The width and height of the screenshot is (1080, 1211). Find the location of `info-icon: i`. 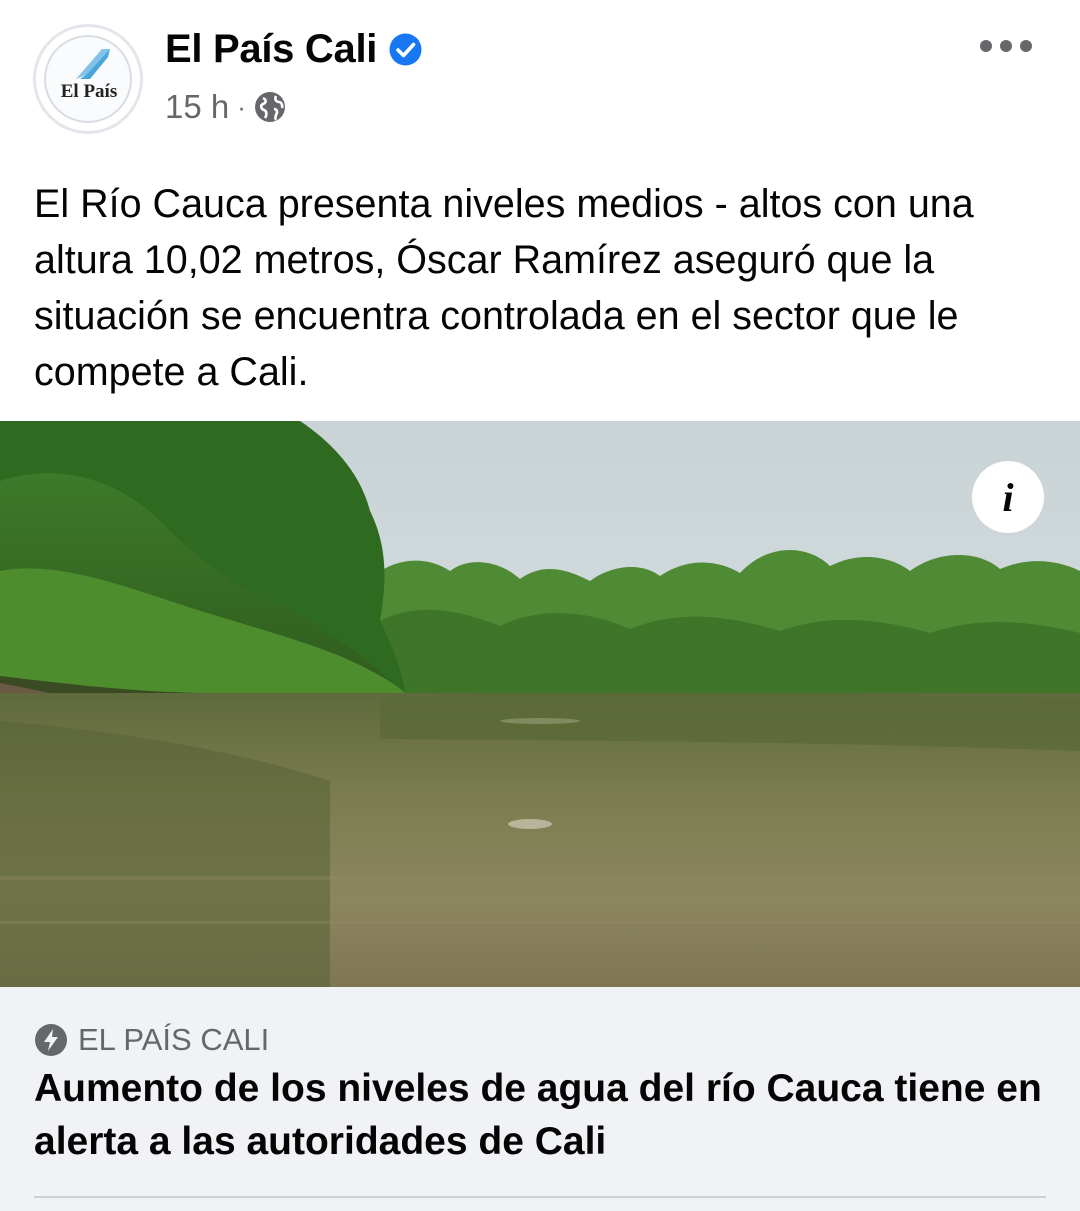

info-icon: i is located at coordinates (1008, 497).